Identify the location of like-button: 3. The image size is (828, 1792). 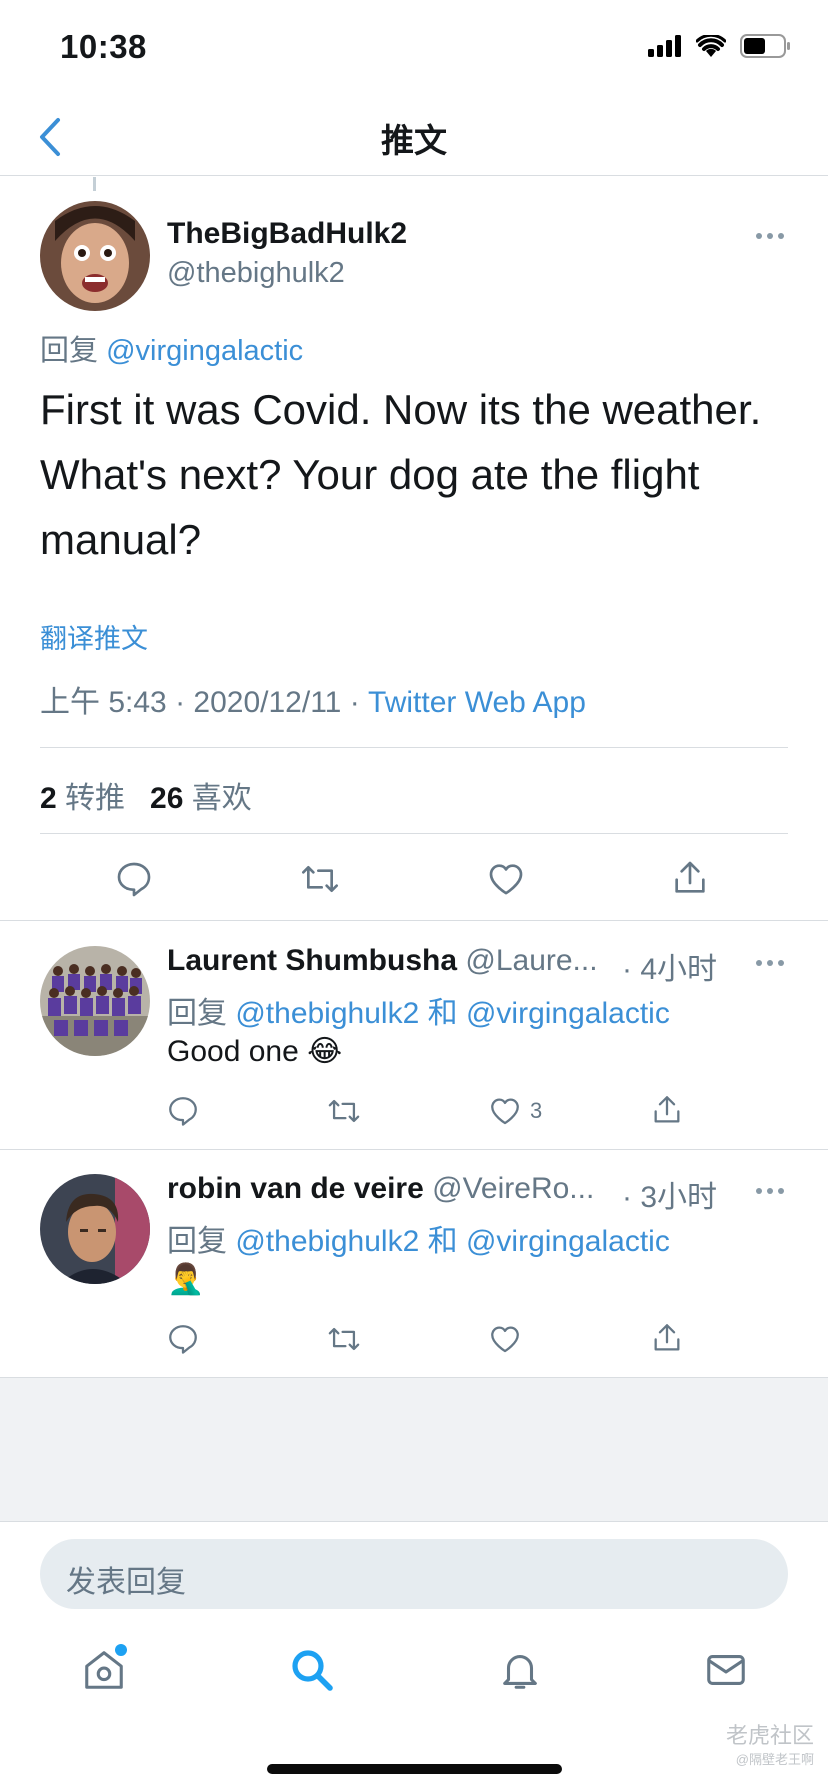
(515, 1111).